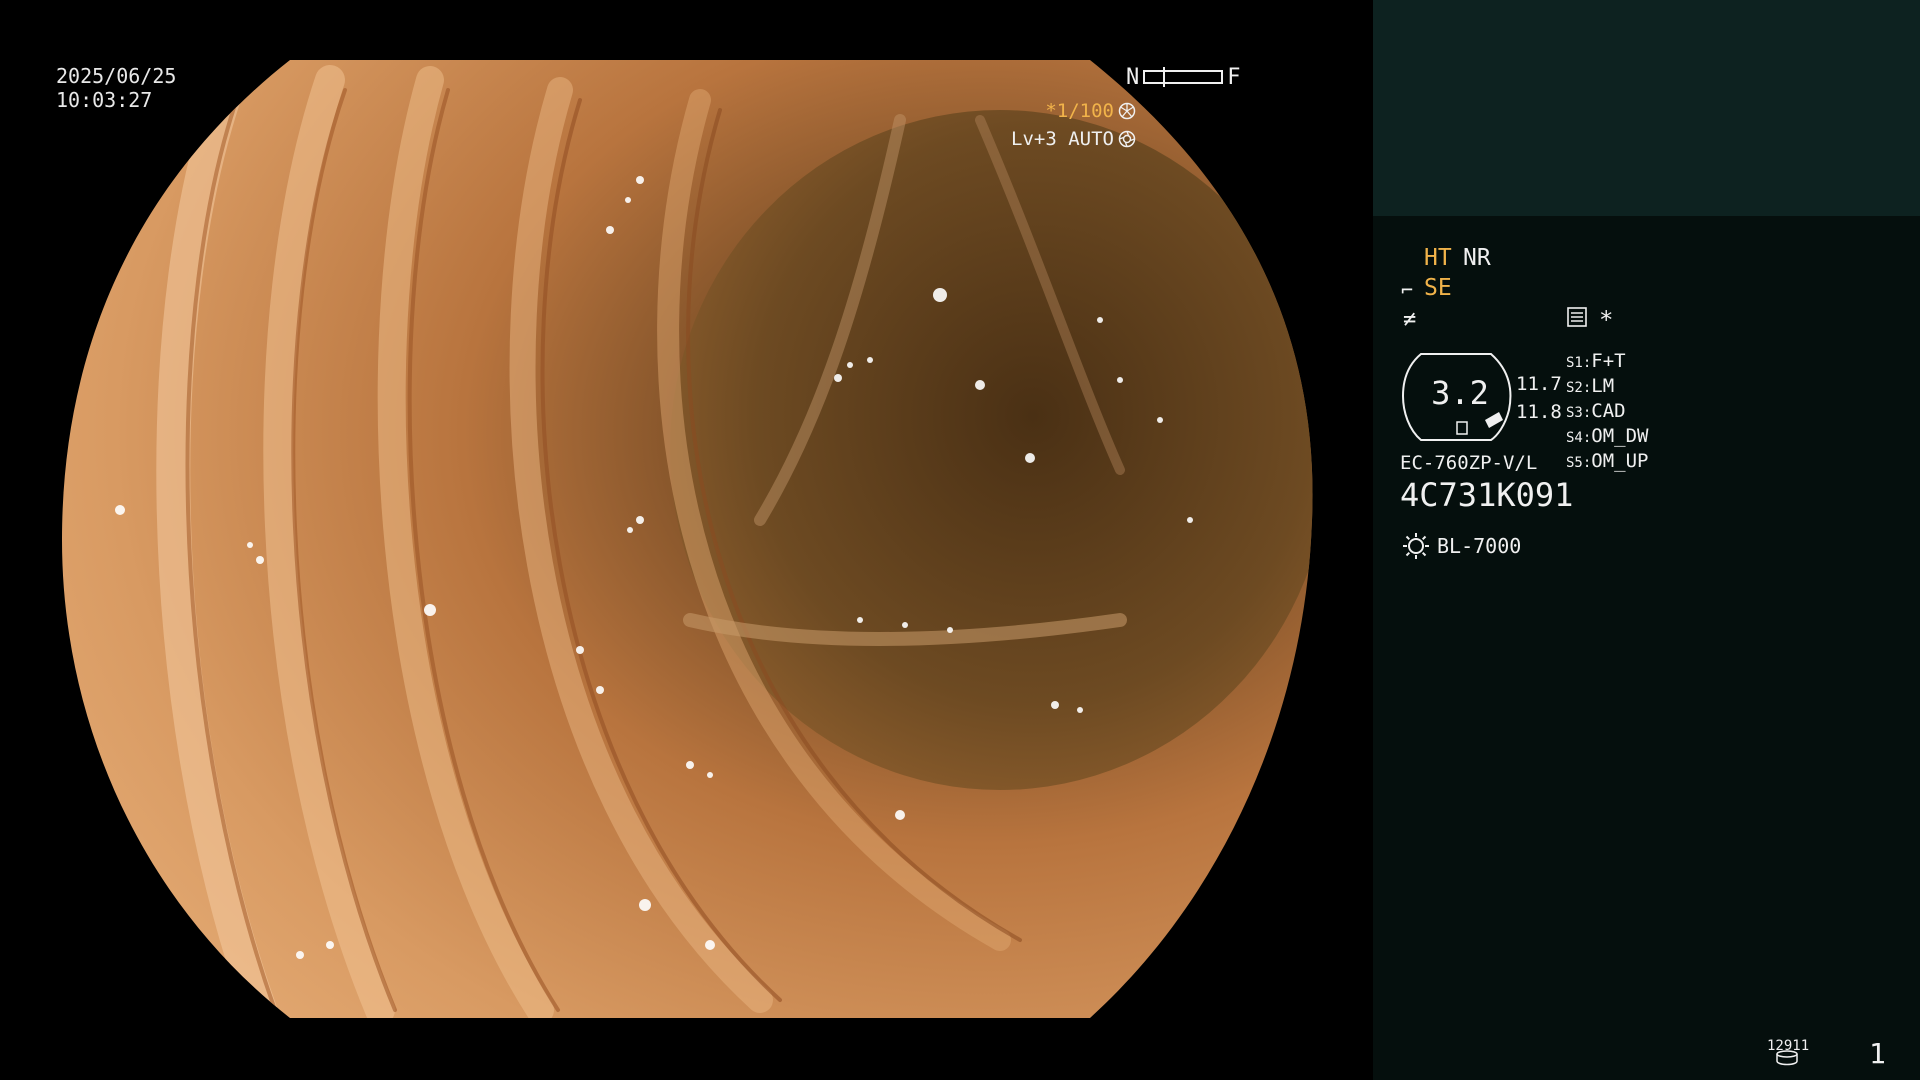  What do you see at coordinates (1477, 258) in the screenshot?
I see `nr-indicator: NR` at bounding box center [1477, 258].